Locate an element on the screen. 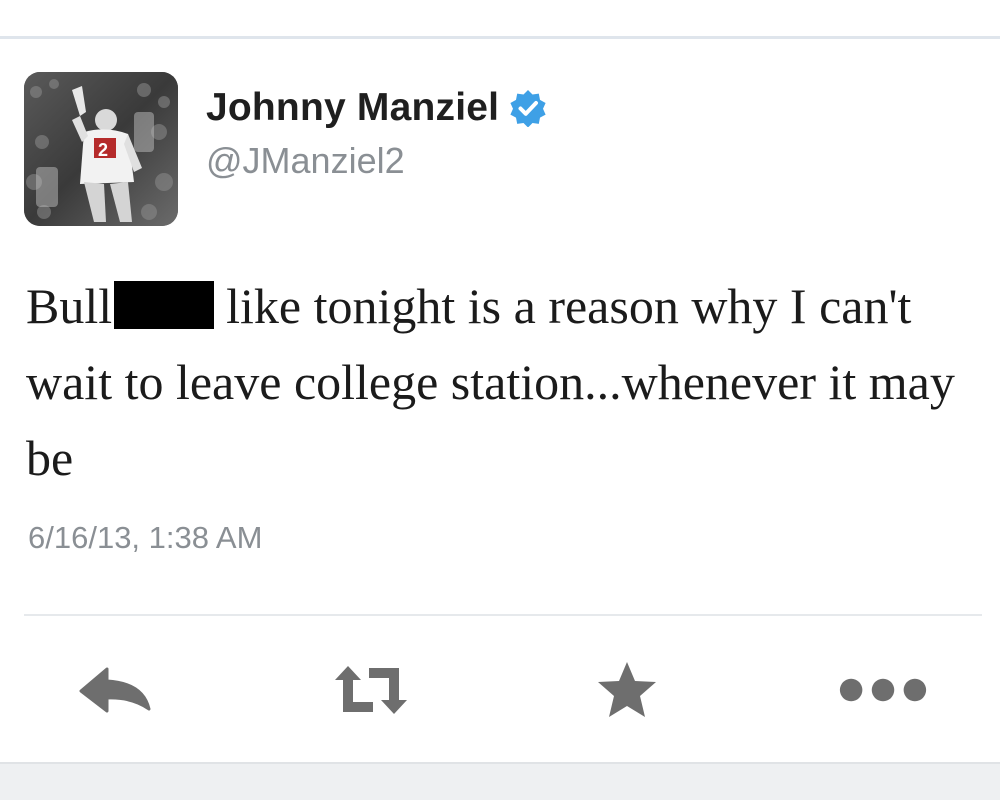  star-icon is located at coordinates (627, 689).